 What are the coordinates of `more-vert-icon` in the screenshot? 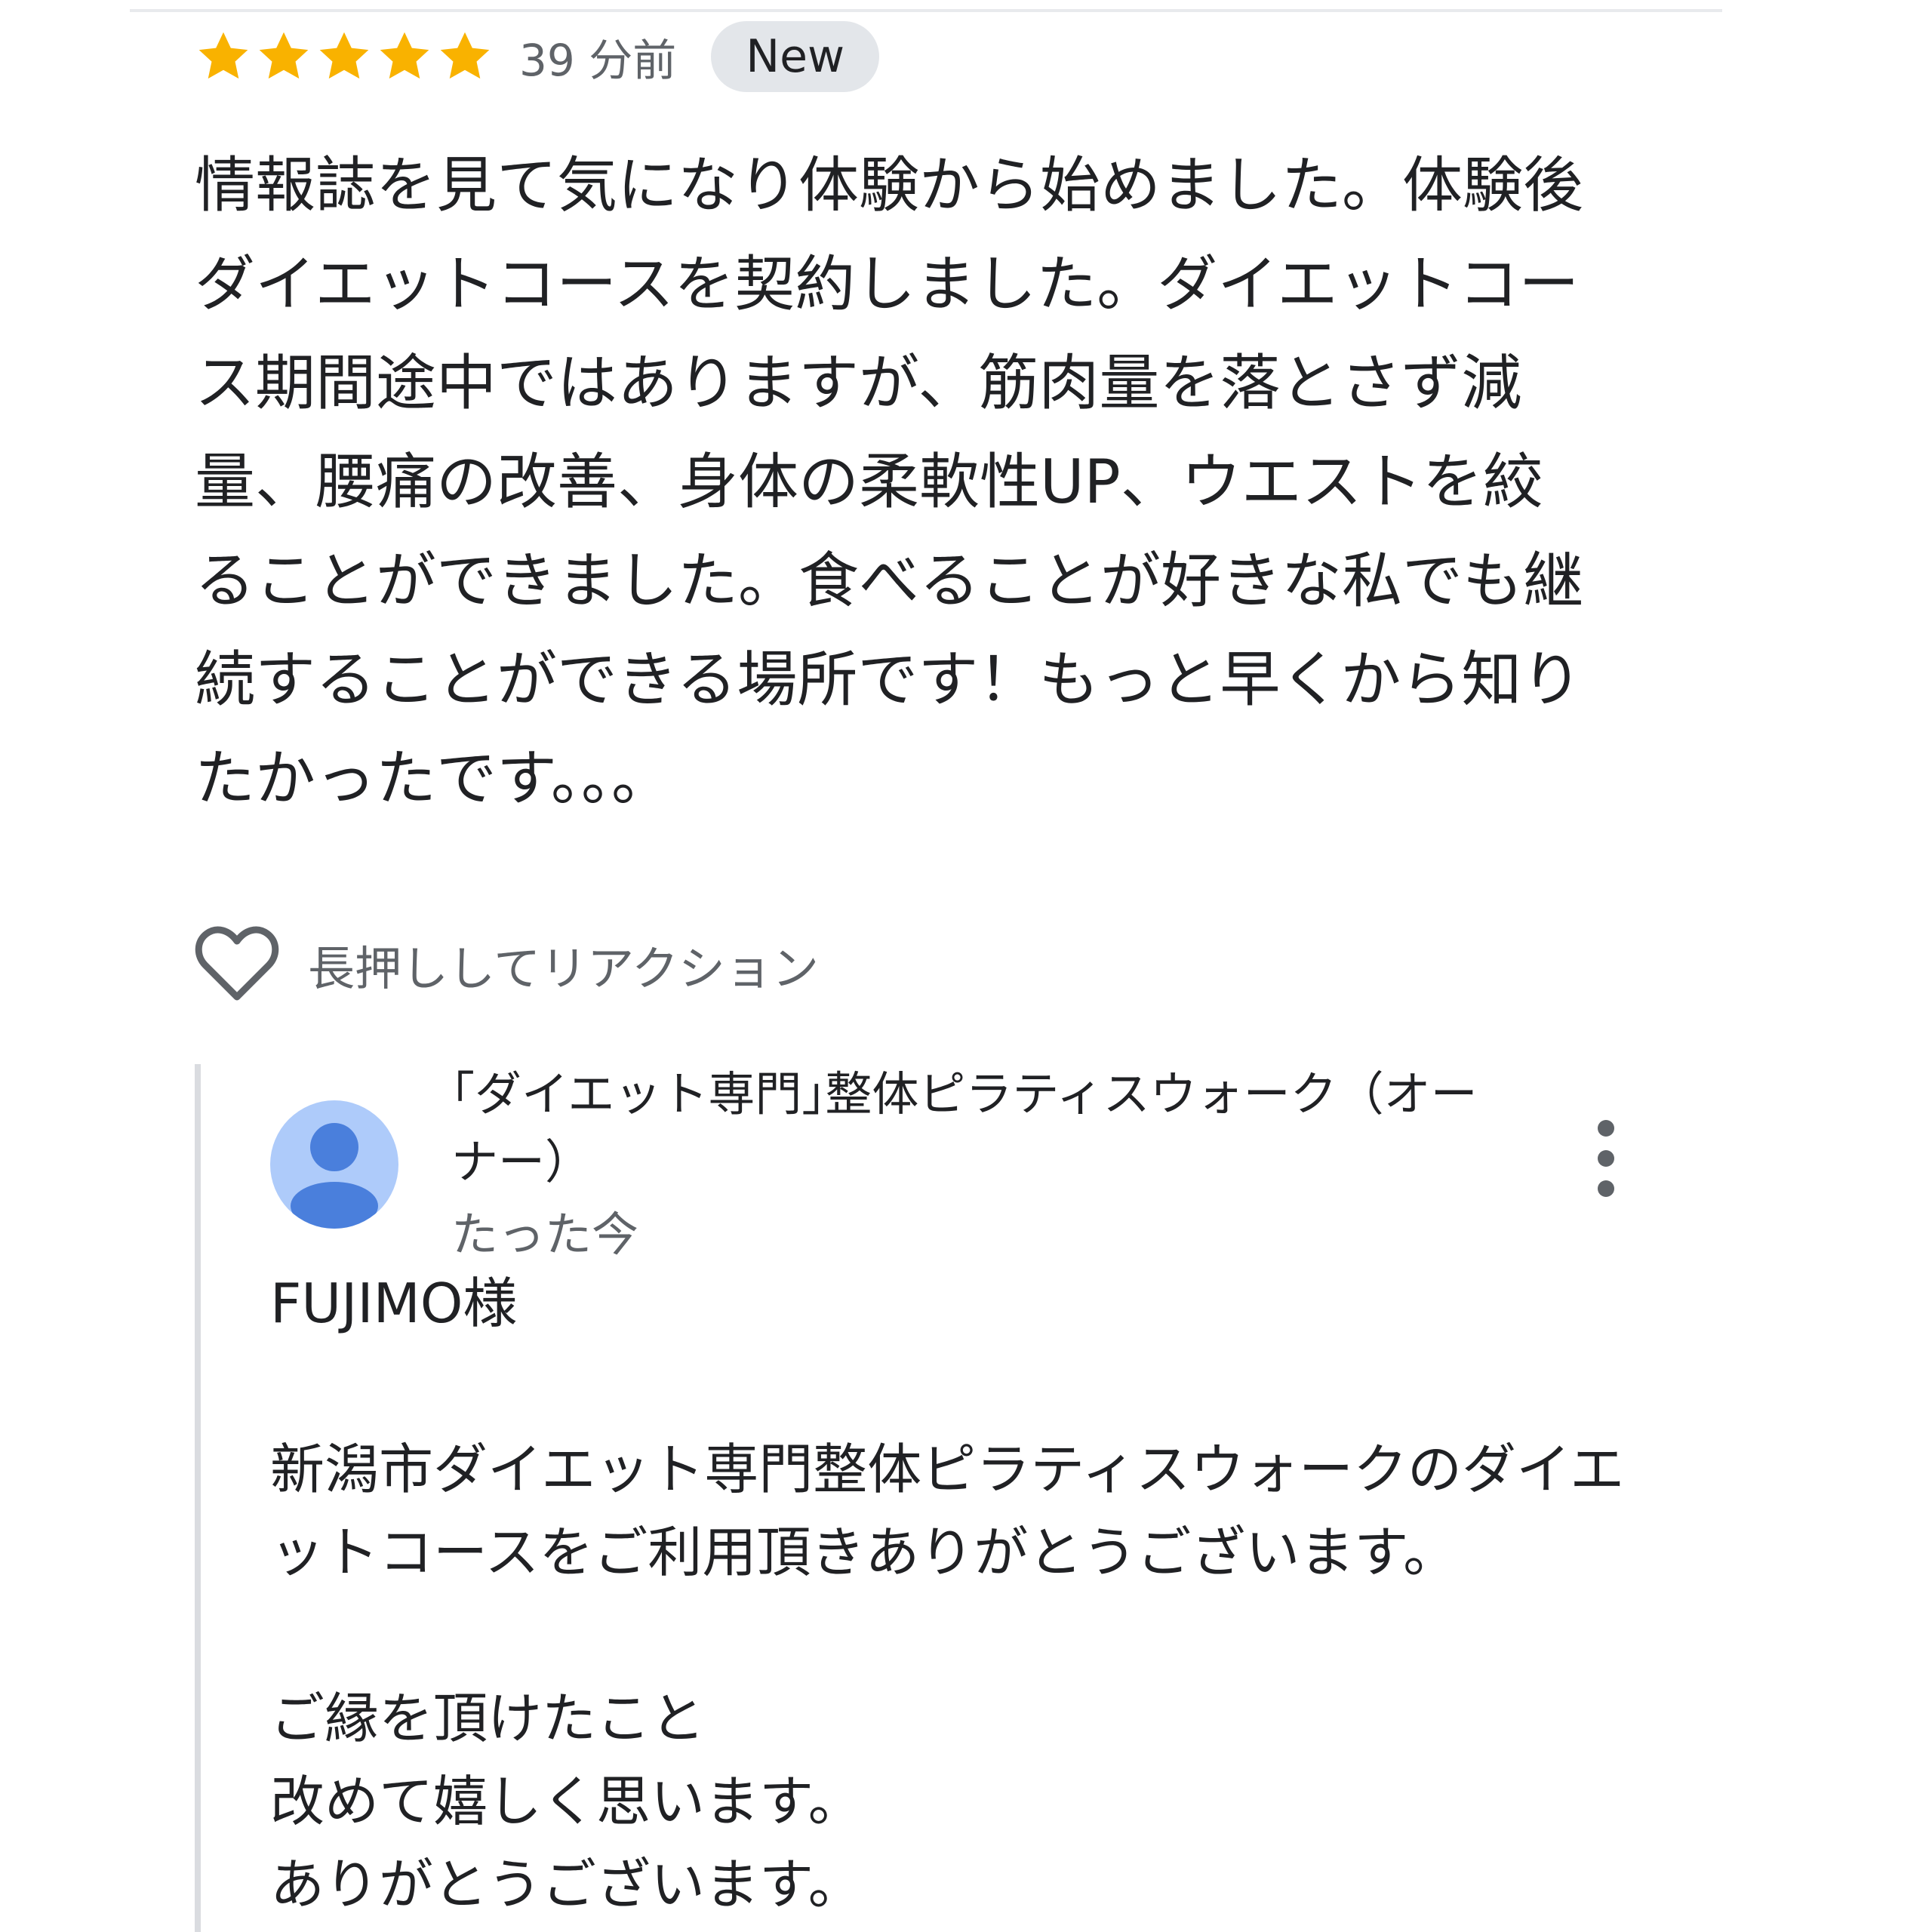 It's located at (1606, 1158).